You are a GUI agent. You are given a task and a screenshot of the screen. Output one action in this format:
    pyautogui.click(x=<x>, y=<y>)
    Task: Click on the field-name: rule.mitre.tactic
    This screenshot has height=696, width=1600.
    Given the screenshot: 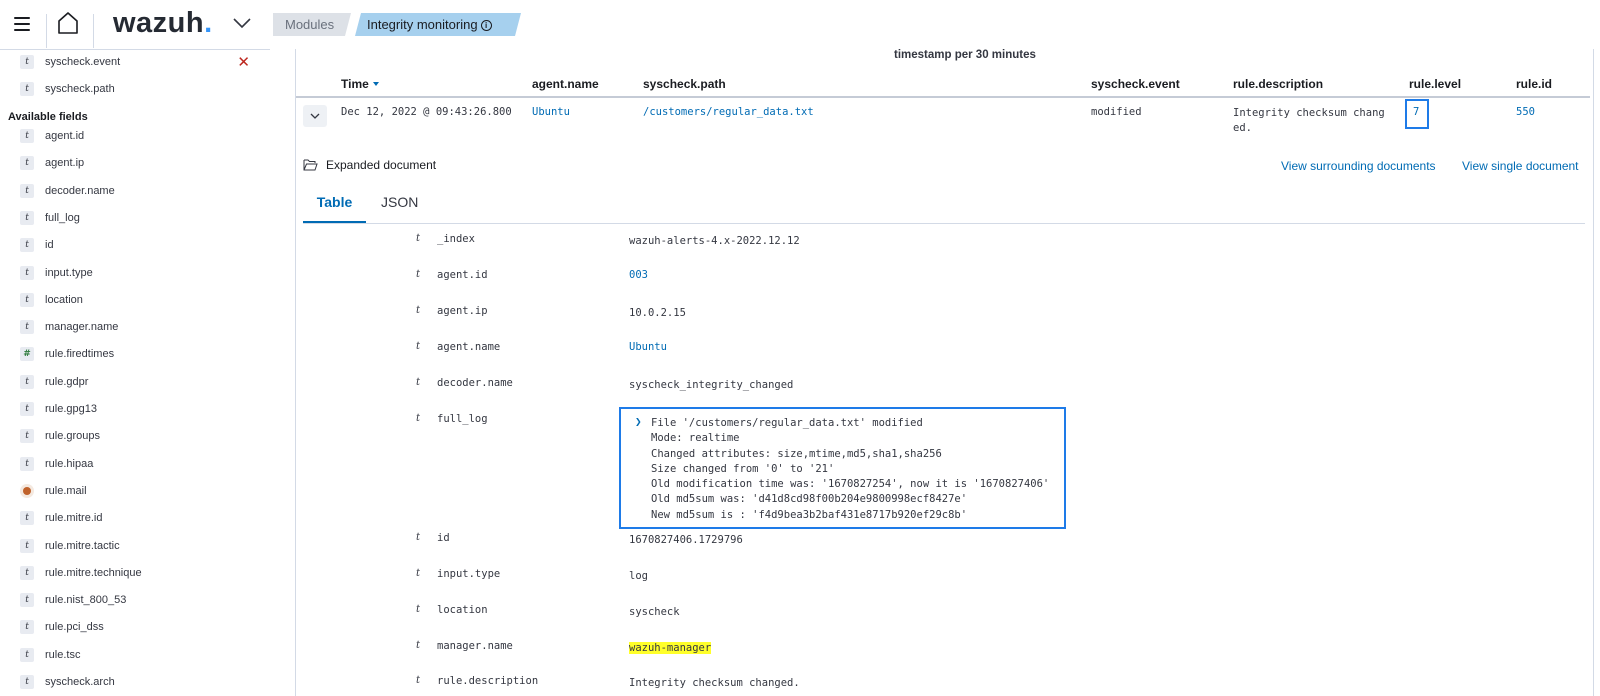 What is the action you would take?
    pyautogui.click(x=82, y=545)
    